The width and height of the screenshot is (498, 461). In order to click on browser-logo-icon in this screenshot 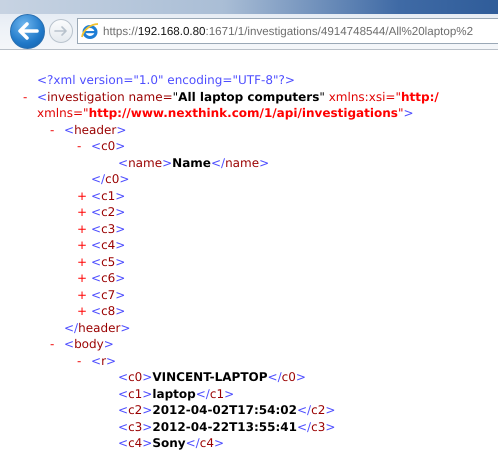, I will do `click(90, 31)`.